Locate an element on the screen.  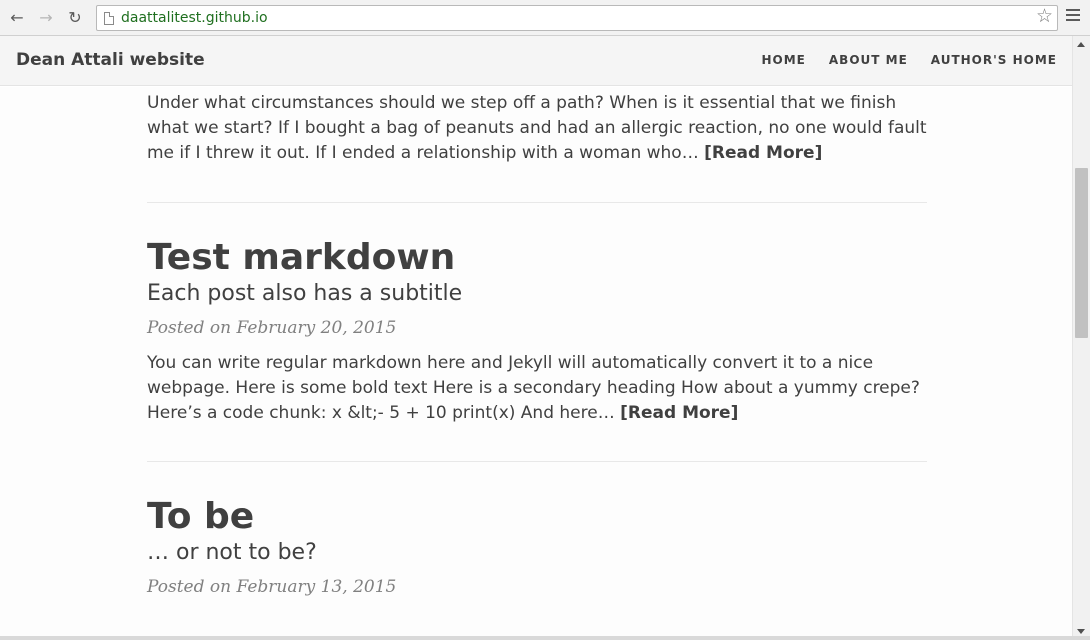
post-subtitle: … or not to be? is located at coordinates (537, 553).